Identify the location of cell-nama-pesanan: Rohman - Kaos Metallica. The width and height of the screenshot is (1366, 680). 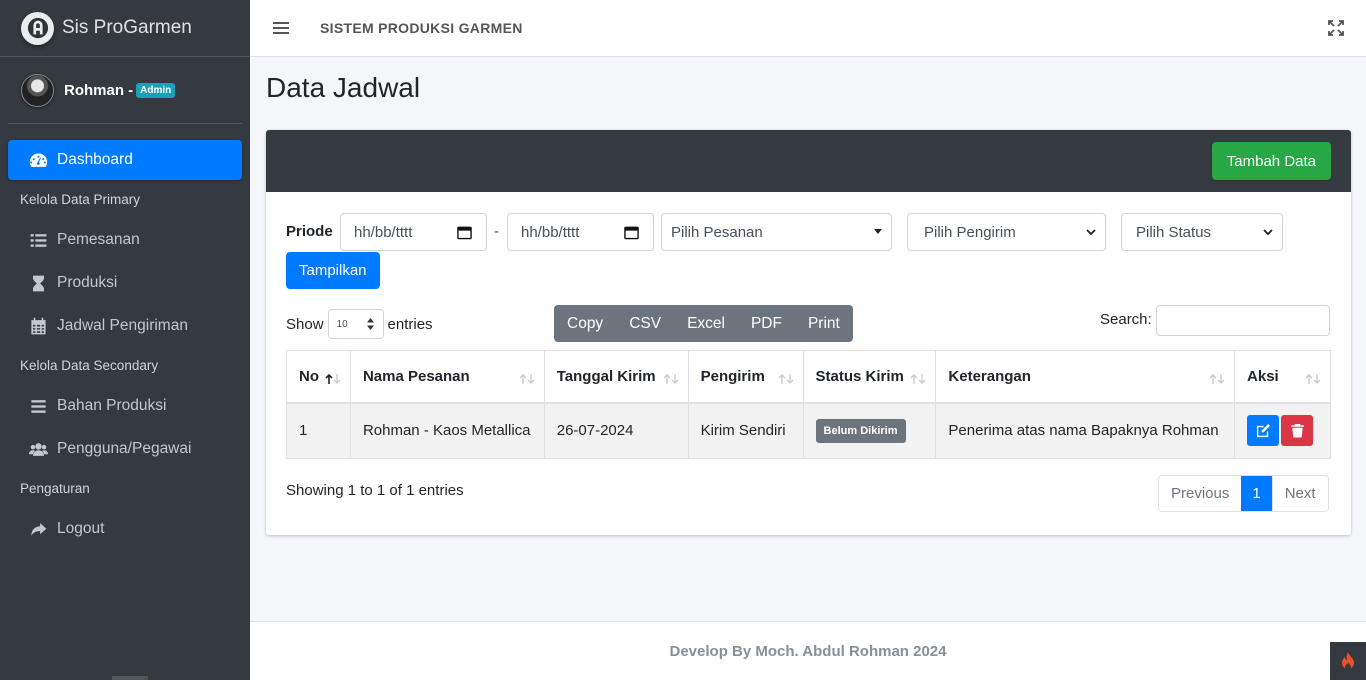
(447, 430).